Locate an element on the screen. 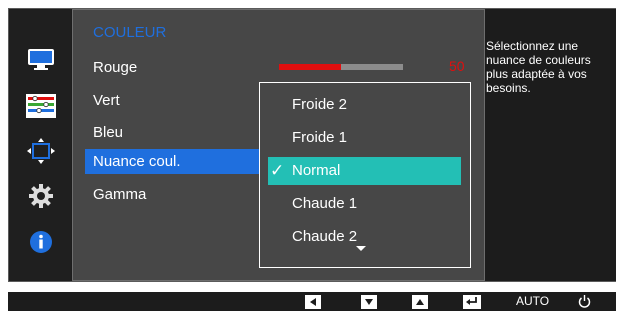 Image resolution: width=619 pixels, height=311 pixels. power-button is located at coordinates (584, 301).